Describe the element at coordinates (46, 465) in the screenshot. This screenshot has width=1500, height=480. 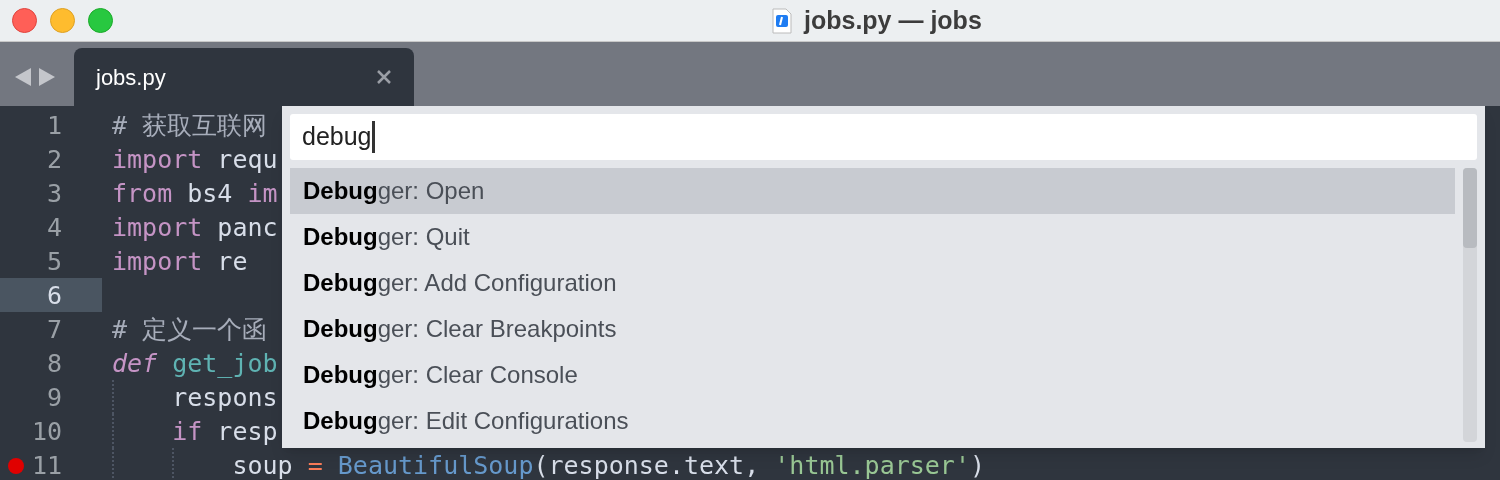
I see `line-number: 11` at that location.